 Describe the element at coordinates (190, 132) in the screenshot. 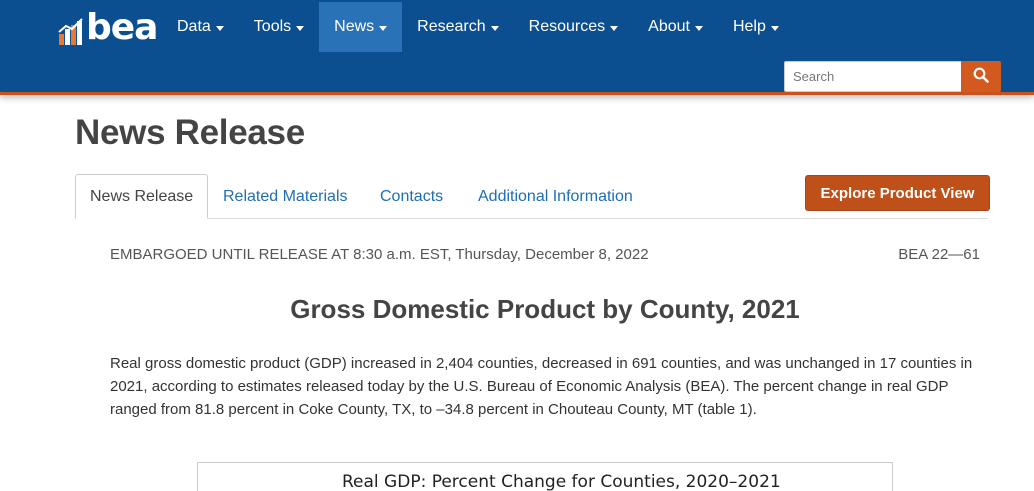

I see `page-title: News Release` at that location.